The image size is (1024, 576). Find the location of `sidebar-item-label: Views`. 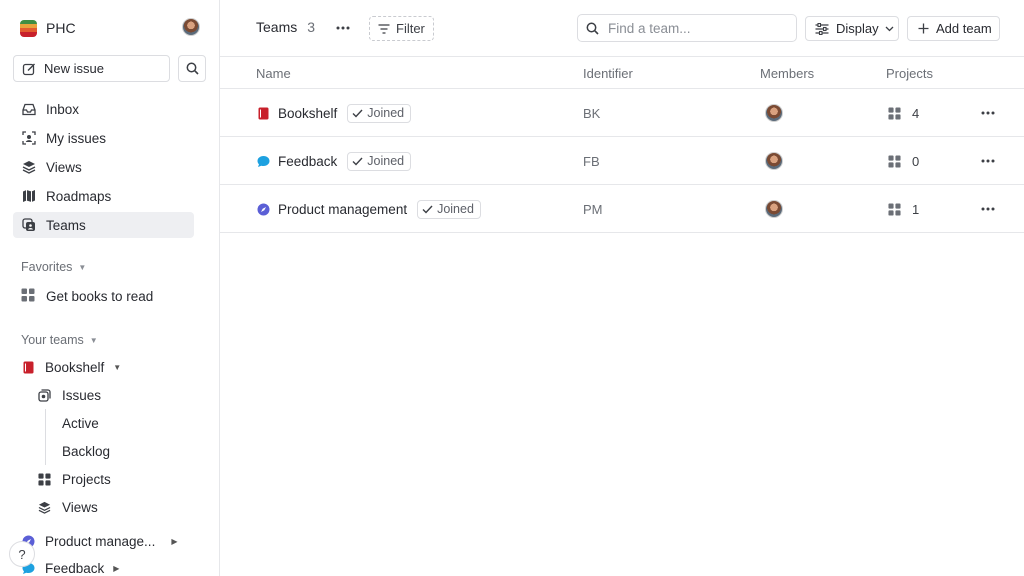

sidebar-item-label: Views is located at coordinates (64, 167).